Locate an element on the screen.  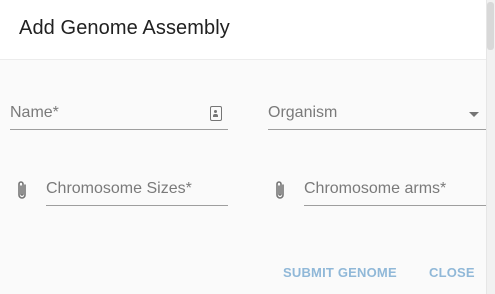
dialog-title: Add Genome Assembly is located at coordinates (124, 28).